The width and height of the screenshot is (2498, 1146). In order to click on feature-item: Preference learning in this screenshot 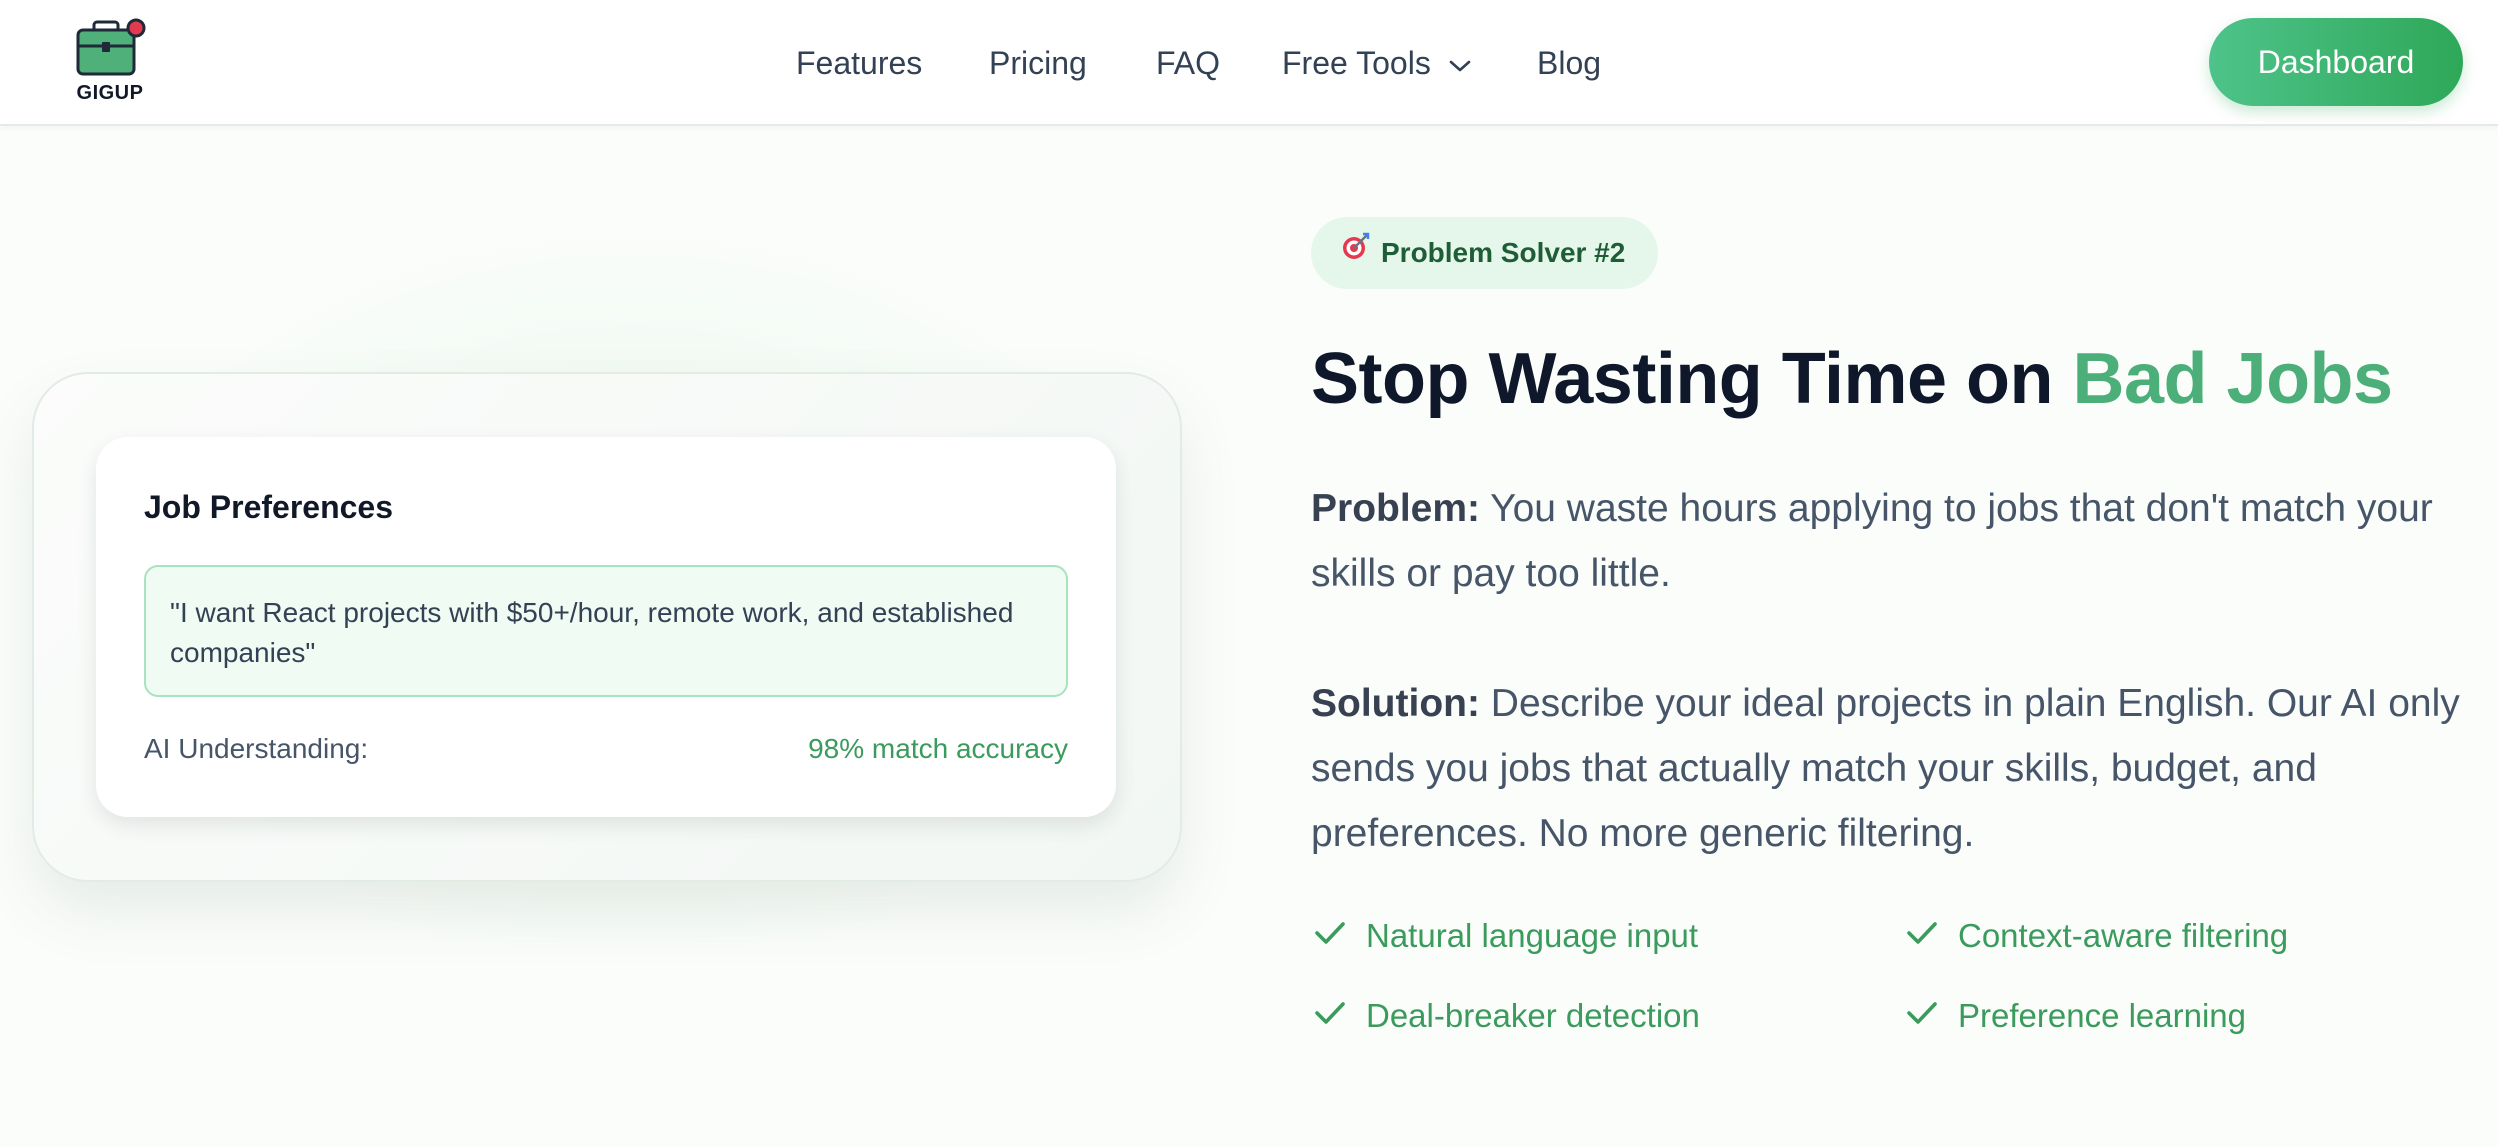, I will do `click(2076, 1016)`.